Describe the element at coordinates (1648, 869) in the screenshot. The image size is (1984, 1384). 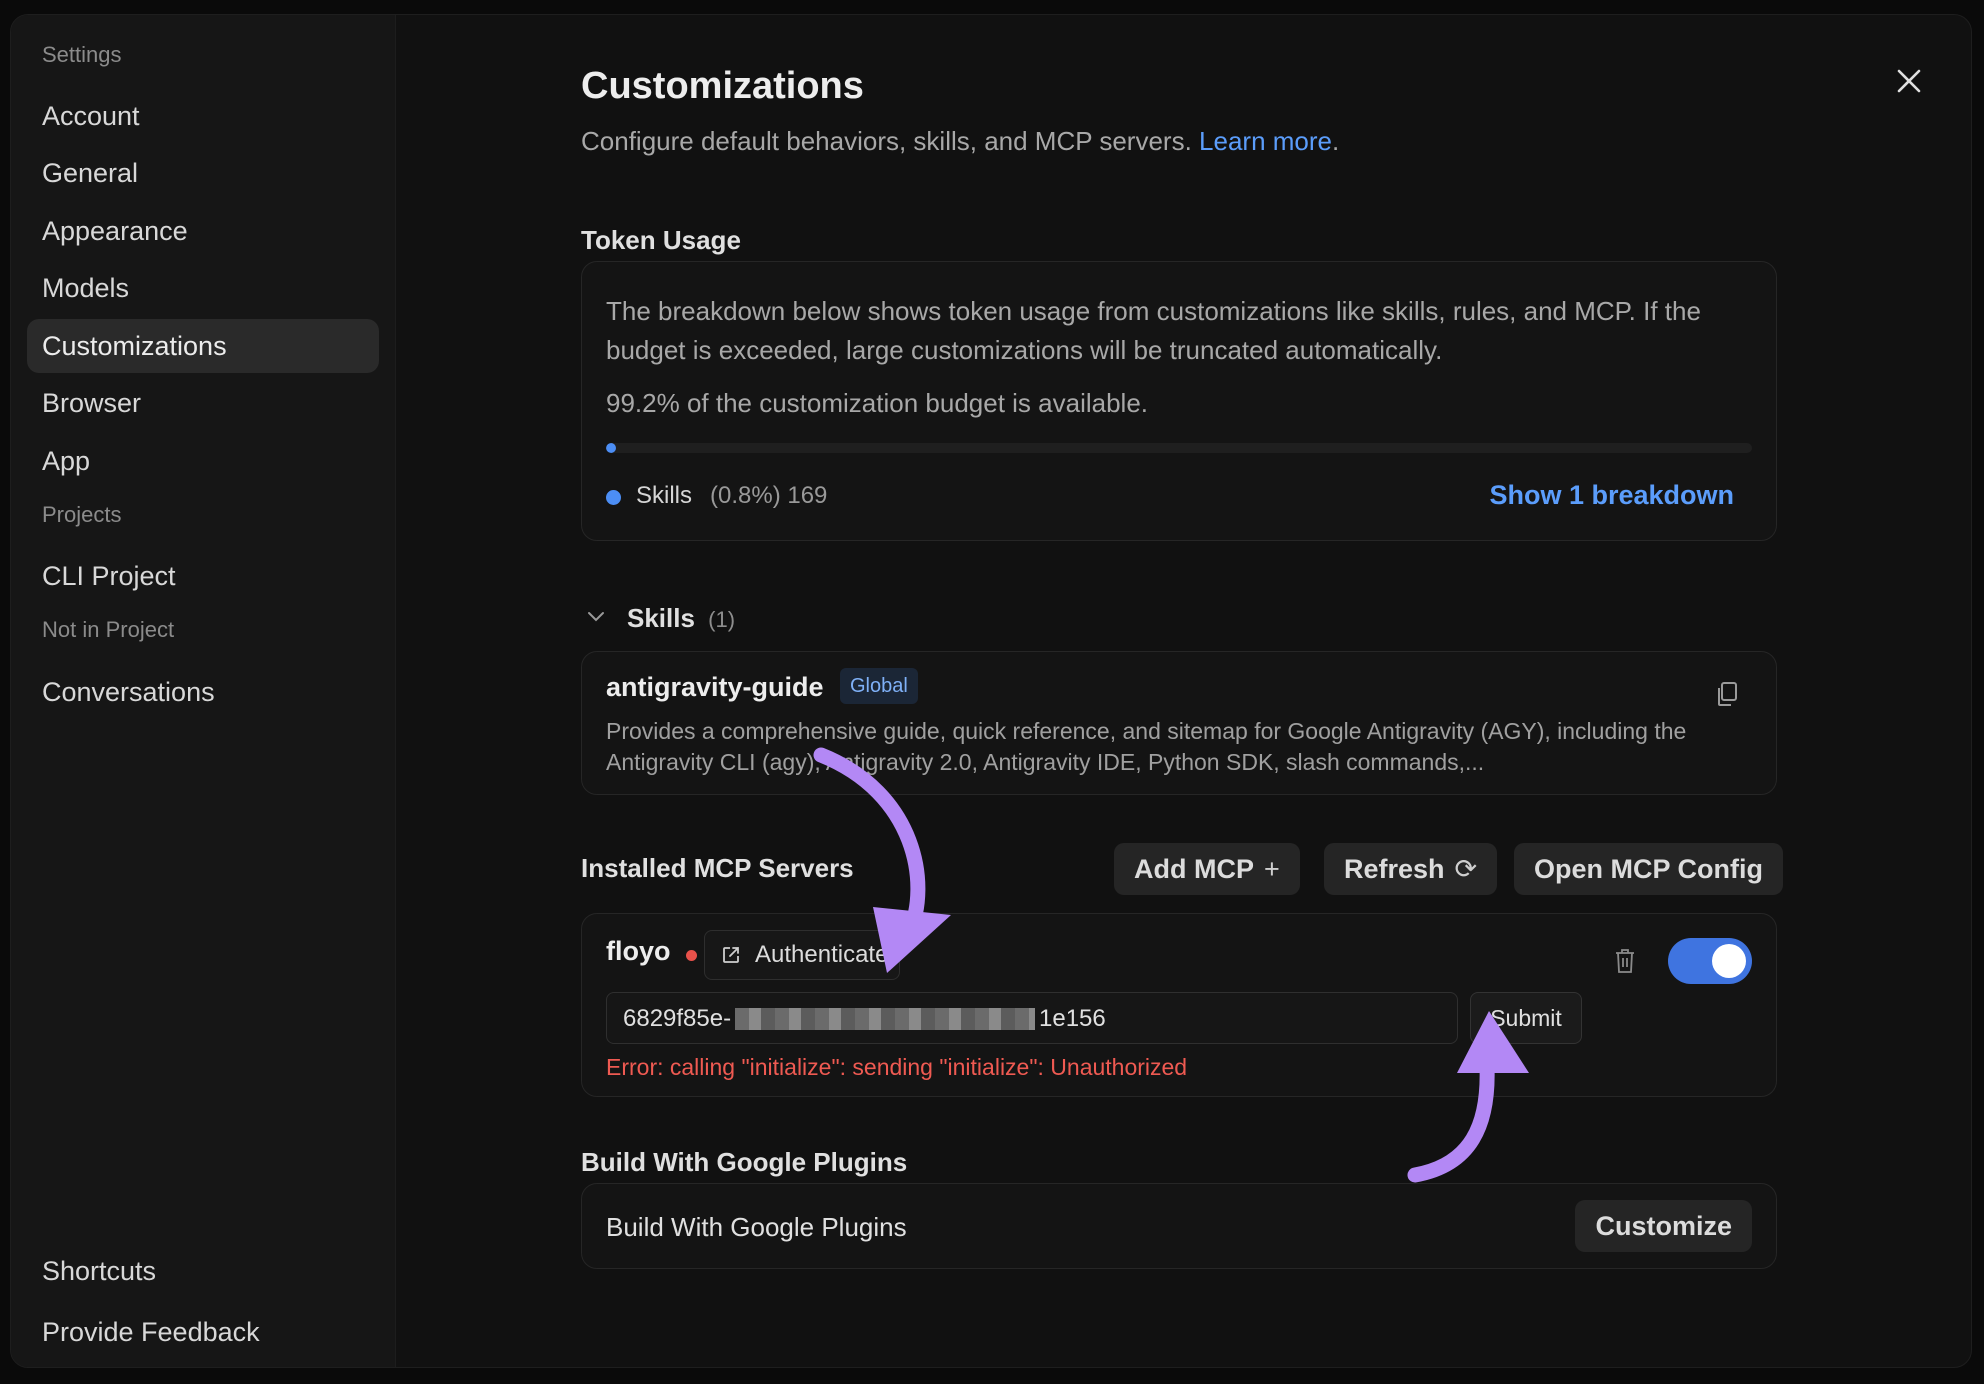
I see `open-mcp-config-button: Open MCP Config` at that location.